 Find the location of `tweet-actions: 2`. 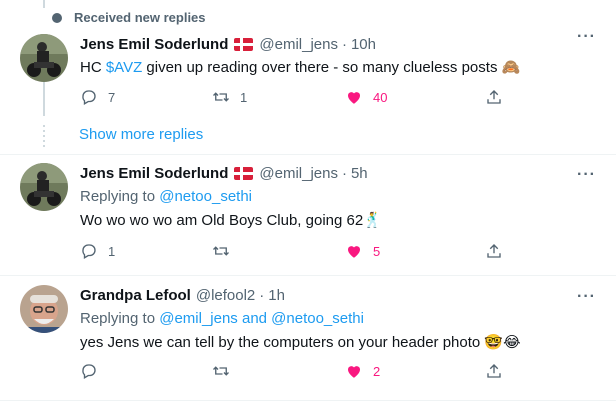

tweet-actions: 2 is located at coordinates (295, 372).